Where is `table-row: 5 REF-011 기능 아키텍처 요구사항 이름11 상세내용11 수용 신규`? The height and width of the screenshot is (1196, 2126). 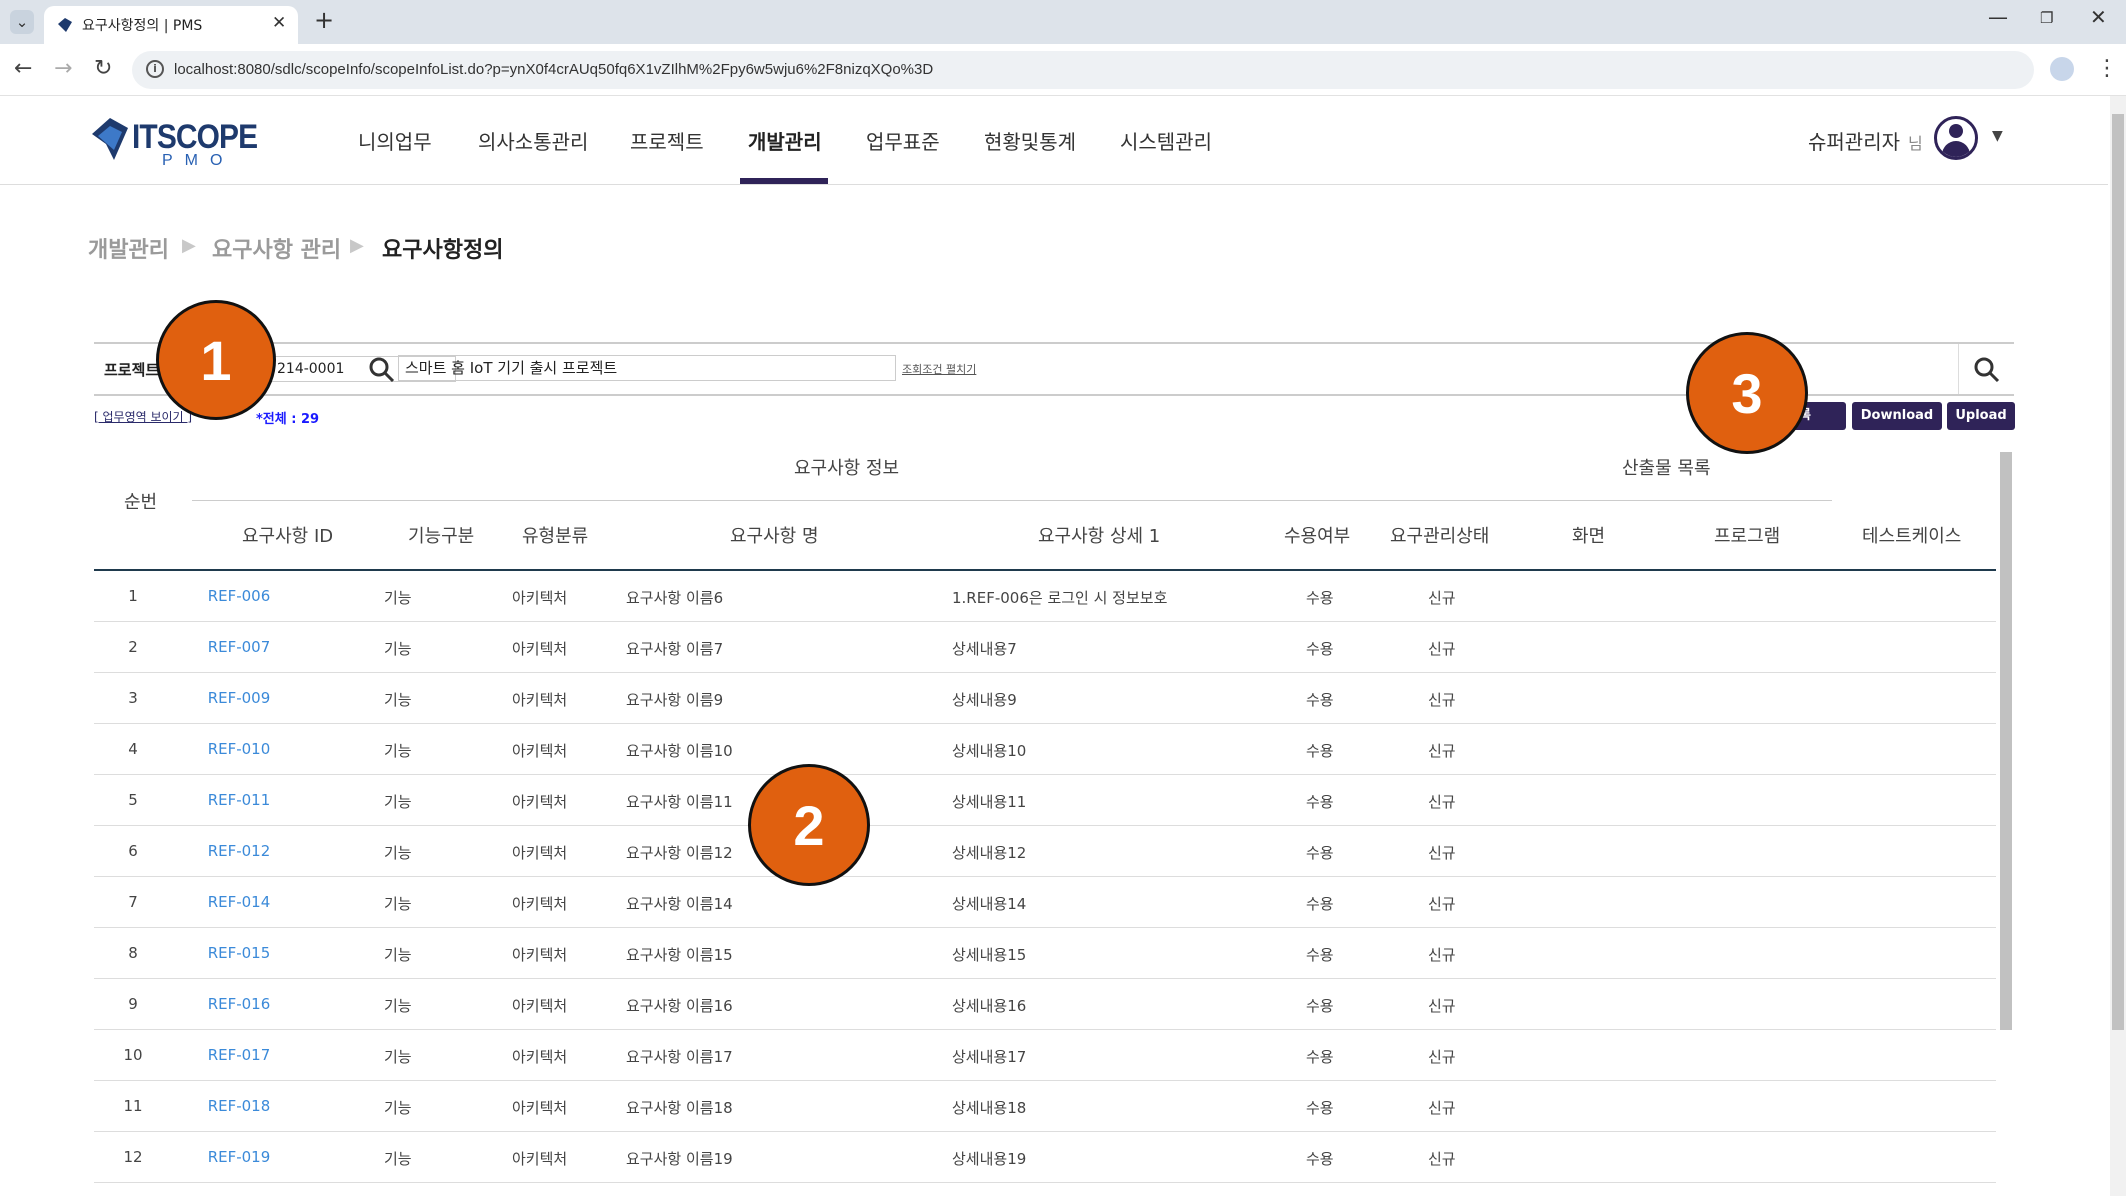
table-row: 5 REF-011 기능 아키텍처 요구사항 이름11 상세내용11 수용 신규 is located at coordinates (1045, 800).